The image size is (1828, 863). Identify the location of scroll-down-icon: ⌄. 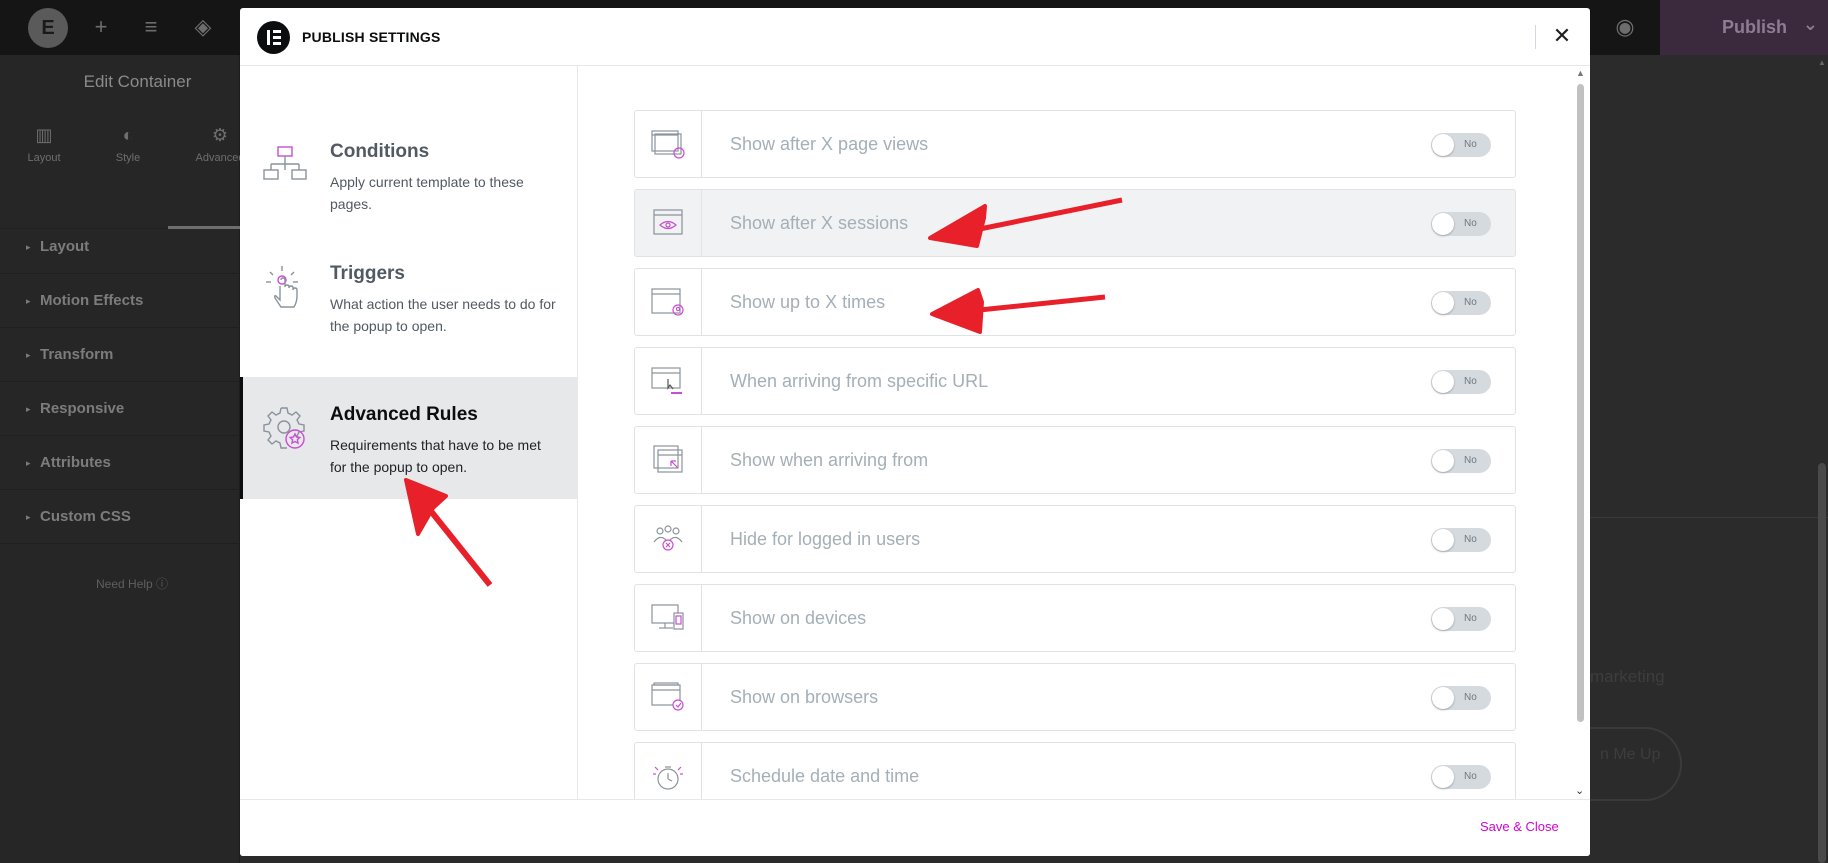
(1579, 790).